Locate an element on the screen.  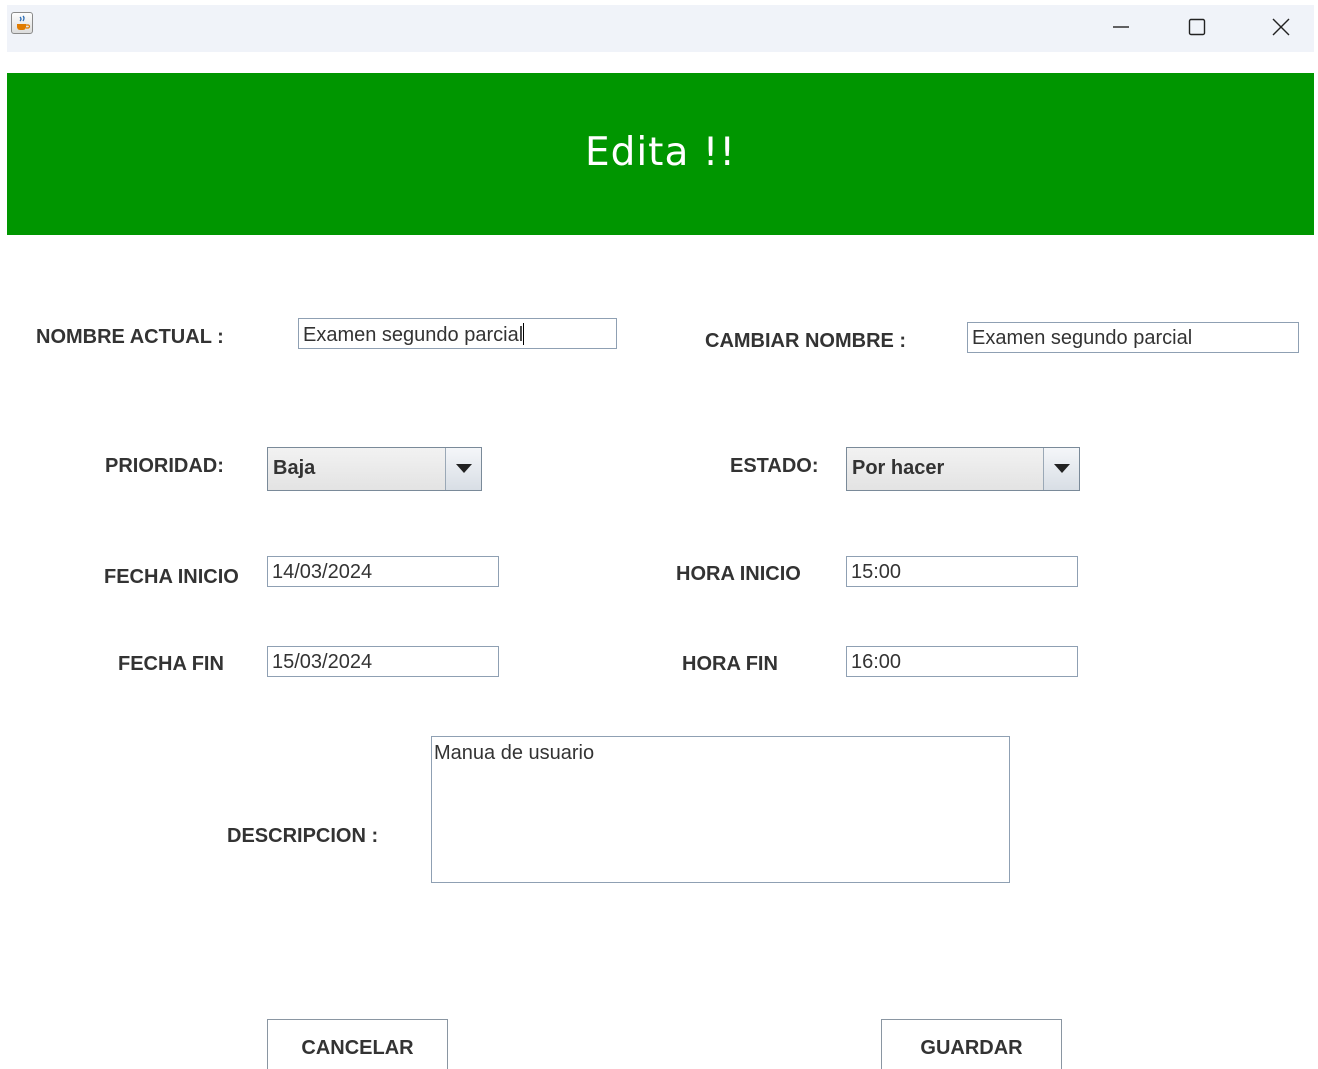
fecha-fin-input: 15/03/2024 is located at coordinates (383, 661).